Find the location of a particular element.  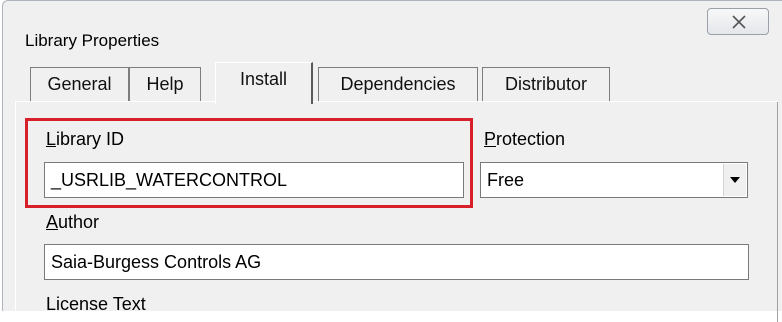

close-x-icon is located at coordinates (739, 22).